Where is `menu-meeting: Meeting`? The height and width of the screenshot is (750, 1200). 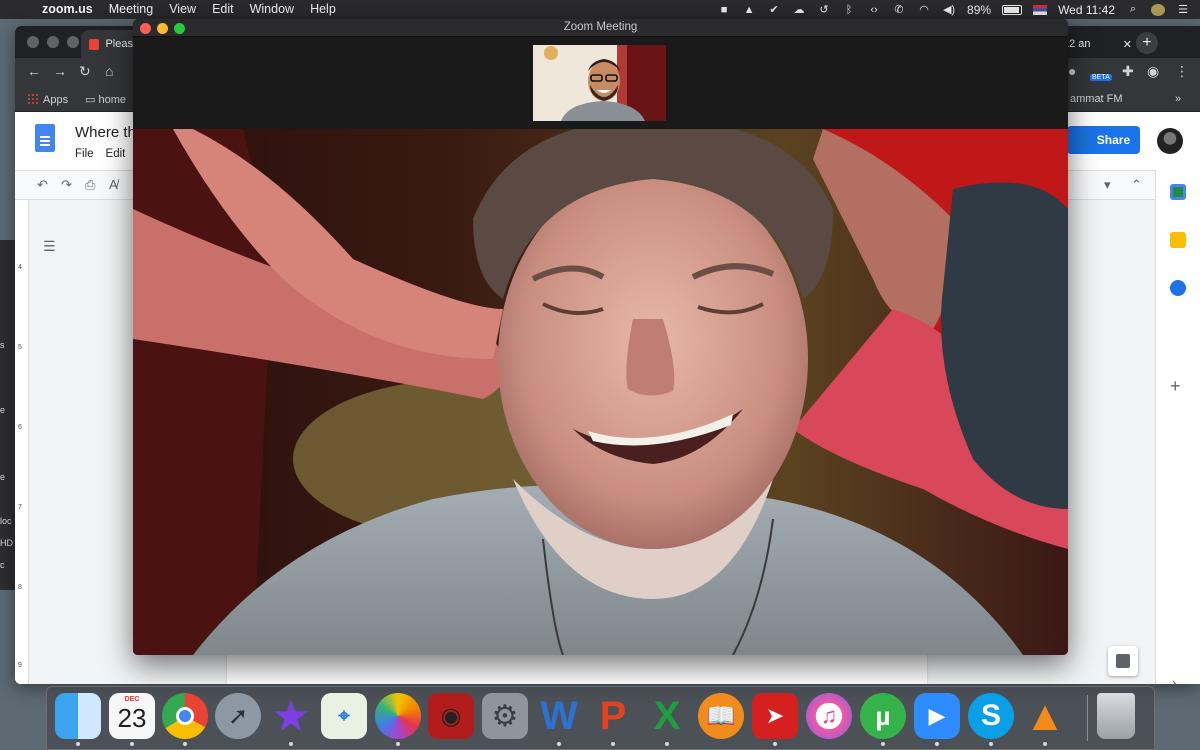 menu-meeting: Meeting is located at coordinates (131, 9).